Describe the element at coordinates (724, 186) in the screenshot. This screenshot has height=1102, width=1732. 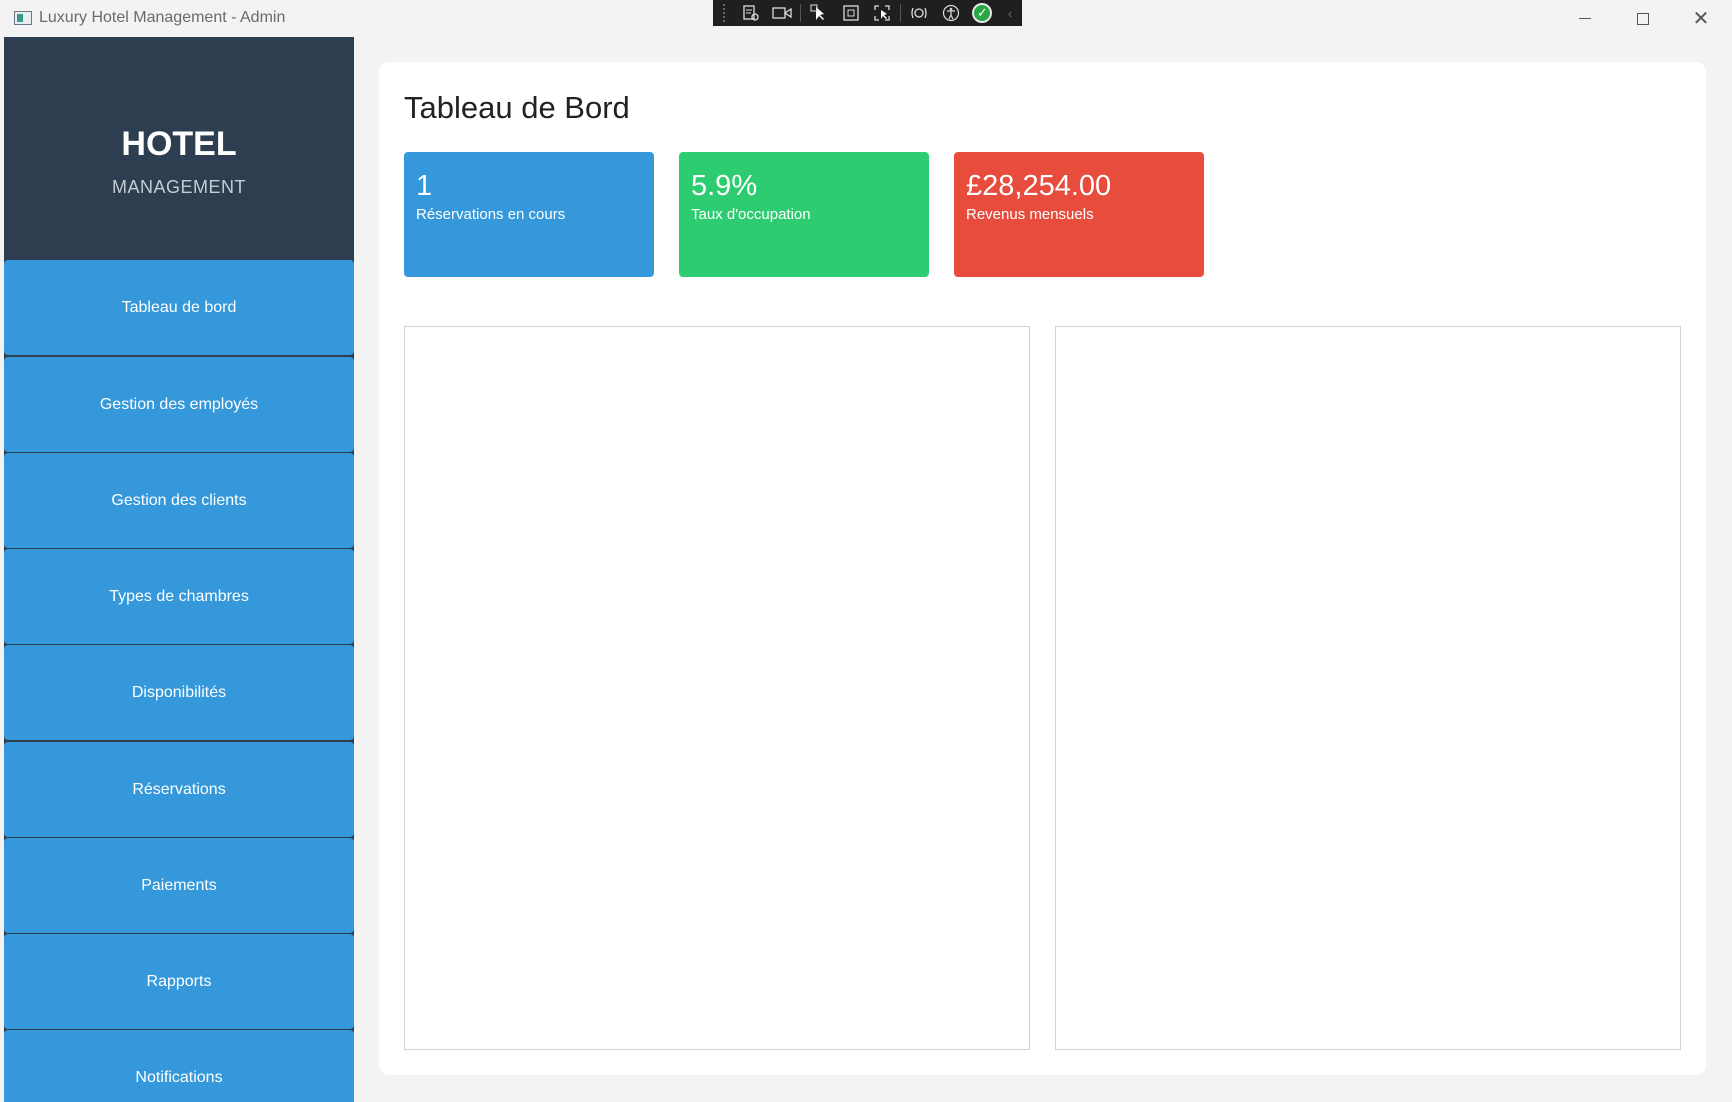
I see `stat-value: 5.9%` at that location.